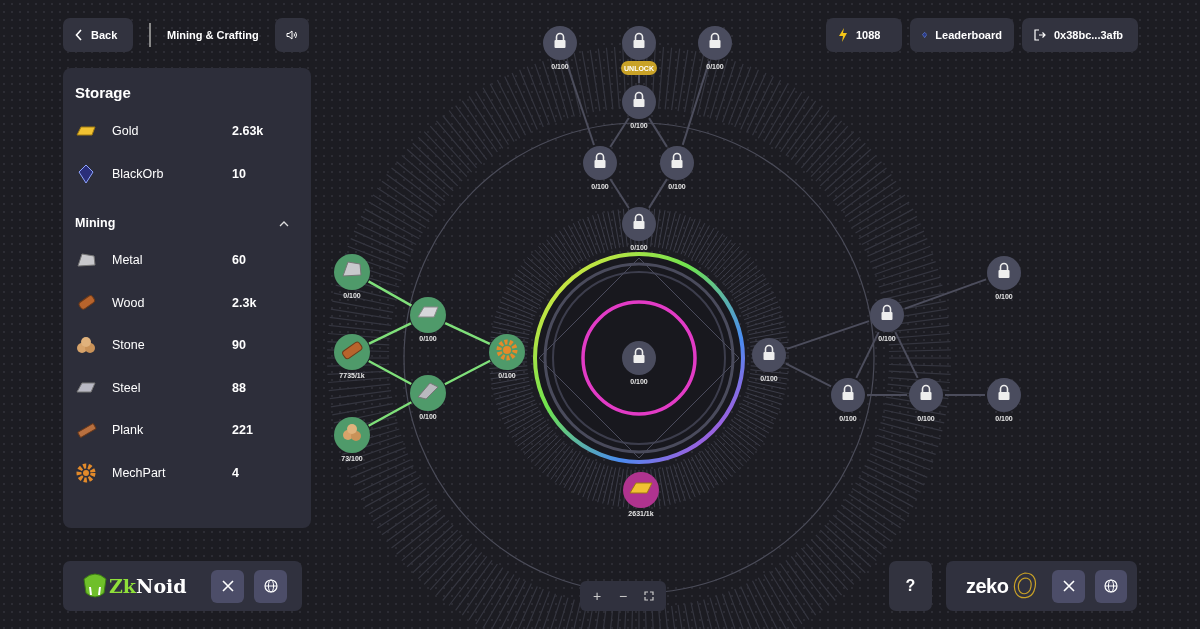  What do you see at coordinates (352, 432) in the screenshot?
I see `stones-icon` at bounding box center [352, 432].